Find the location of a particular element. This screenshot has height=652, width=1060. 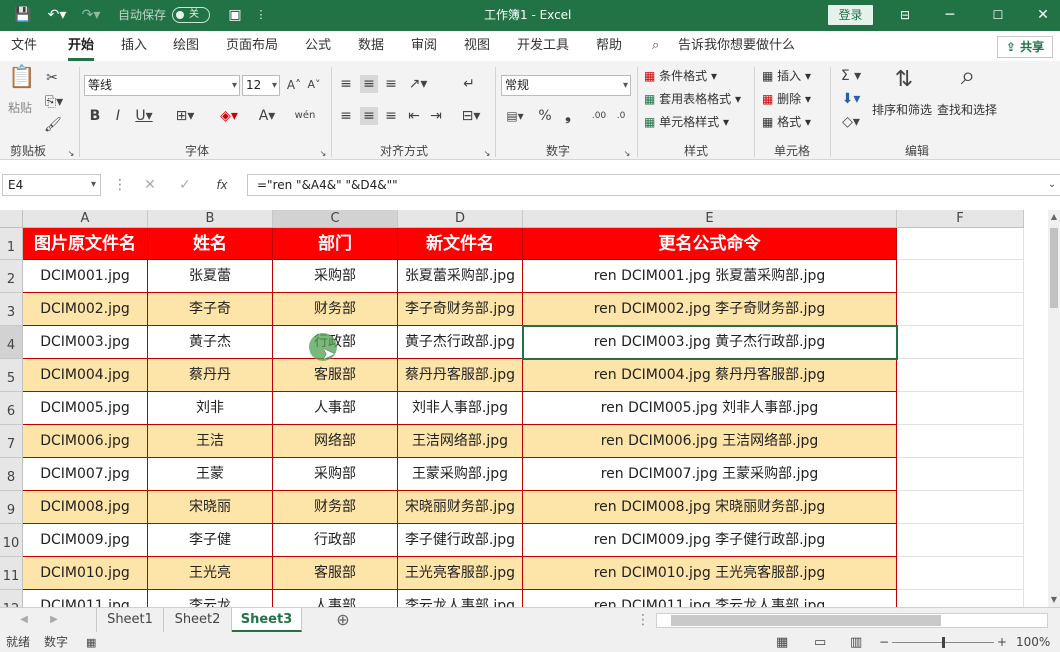

table-header-cell: 新文件名 is located at coordinates (460, 244).